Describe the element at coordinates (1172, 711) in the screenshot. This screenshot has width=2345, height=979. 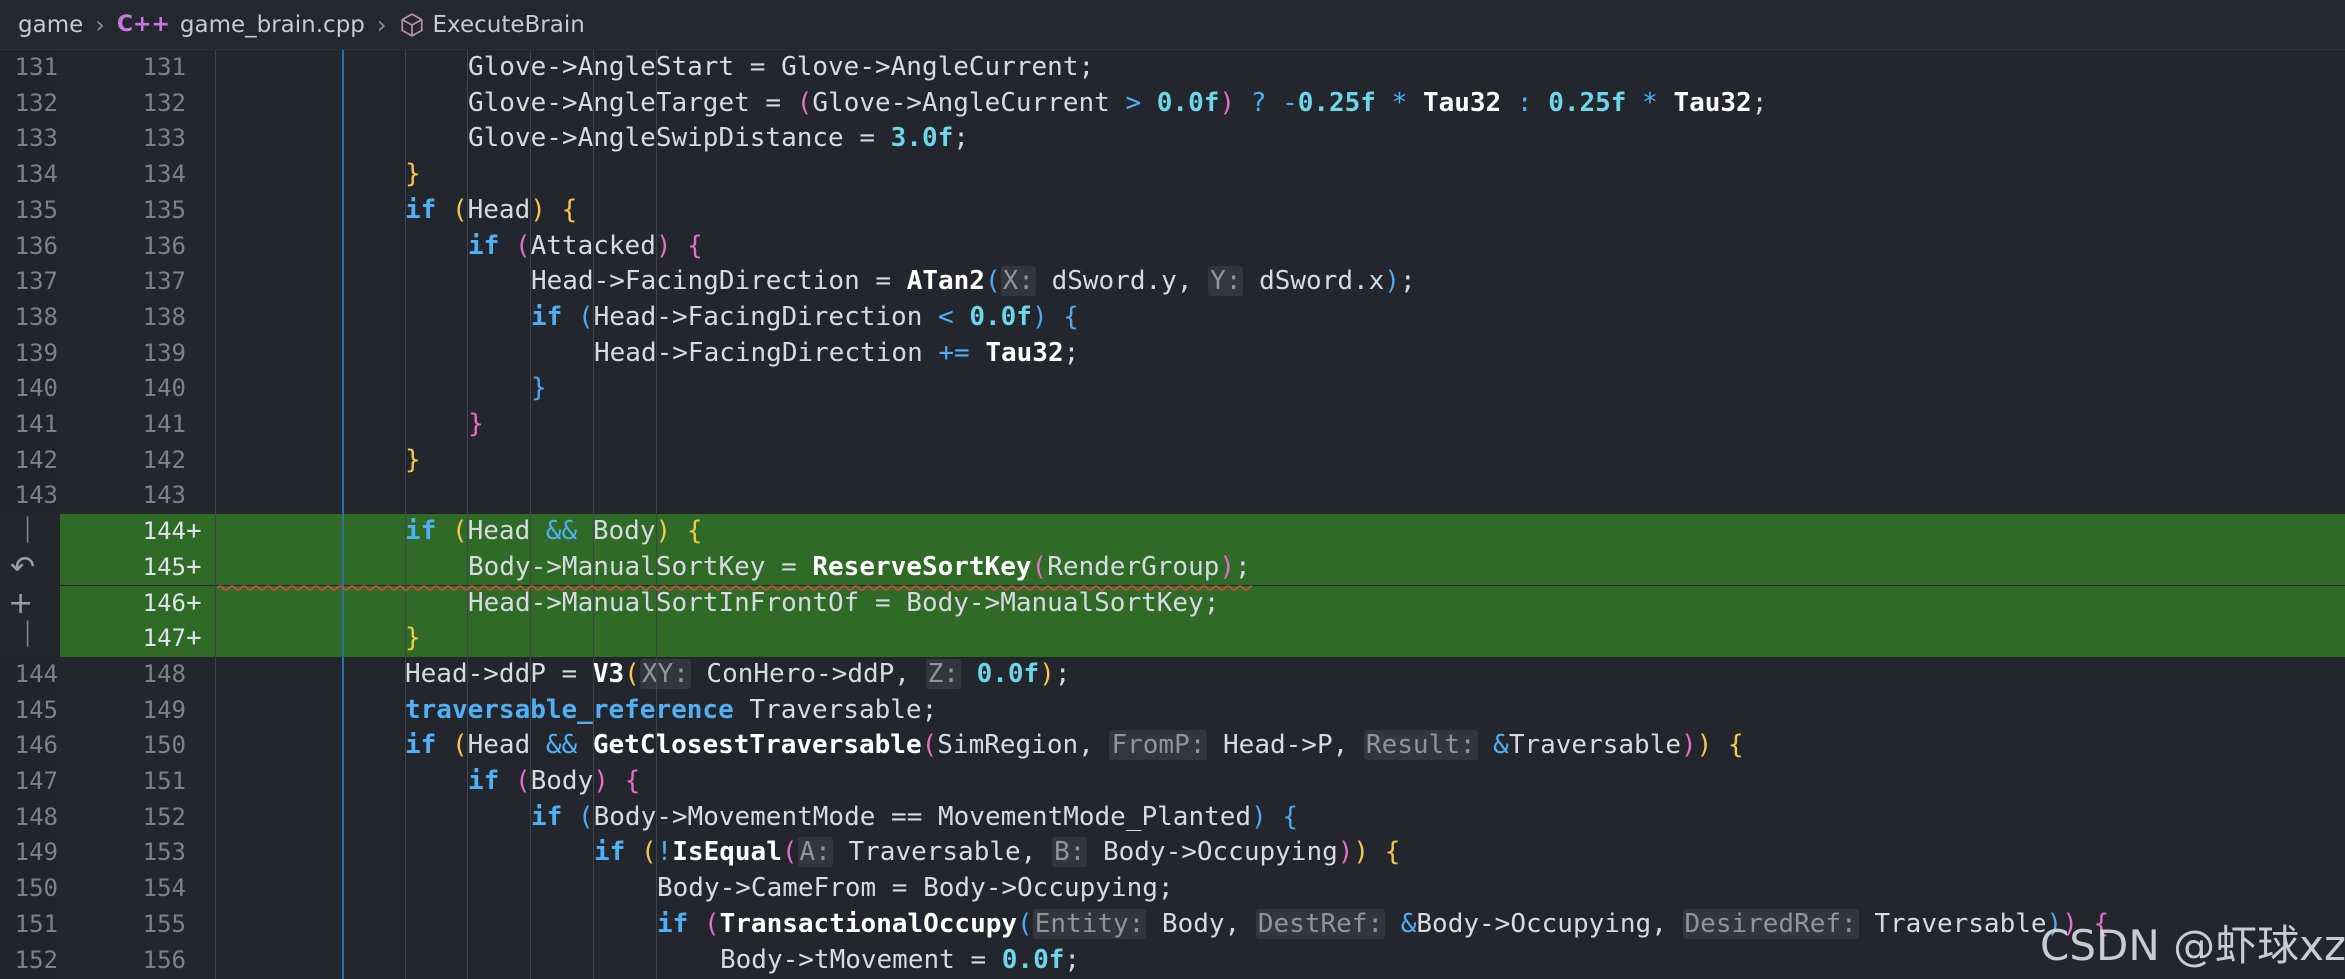
I see `code-line: 145 149 traversable_reference Traversable;` at that location.